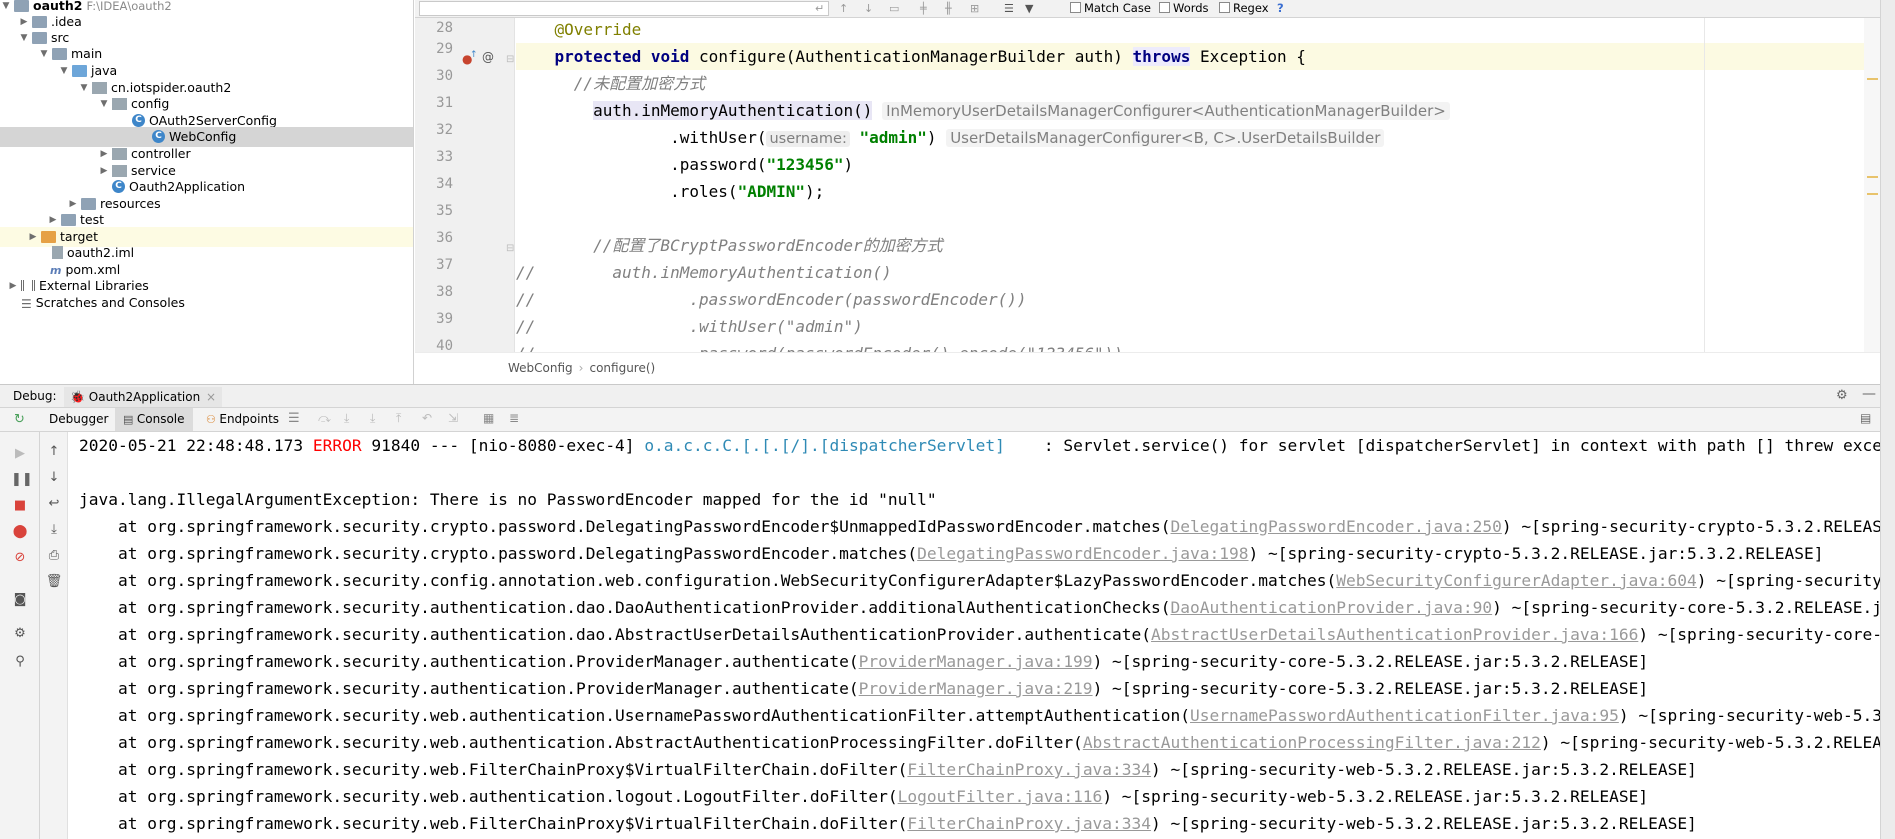 Image resolution: width=1895 pixels, height=839 pixels. I want to click on source-link: ProviderManager.java:199, so click(976, 661).